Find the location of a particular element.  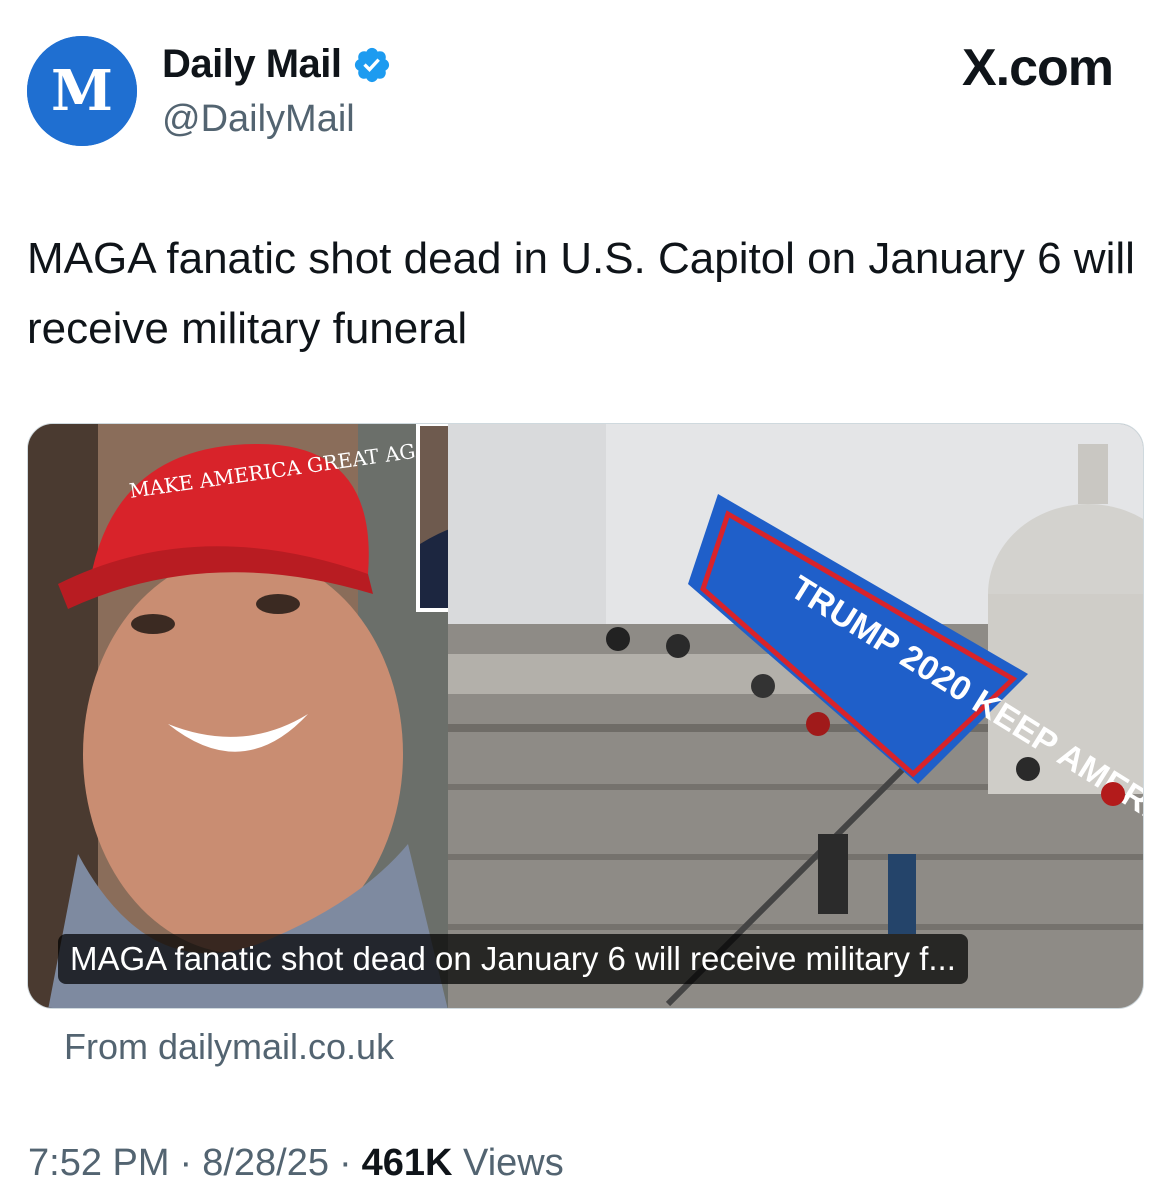

x-com-watermark: X.com is located at coordinates (1037, 68).